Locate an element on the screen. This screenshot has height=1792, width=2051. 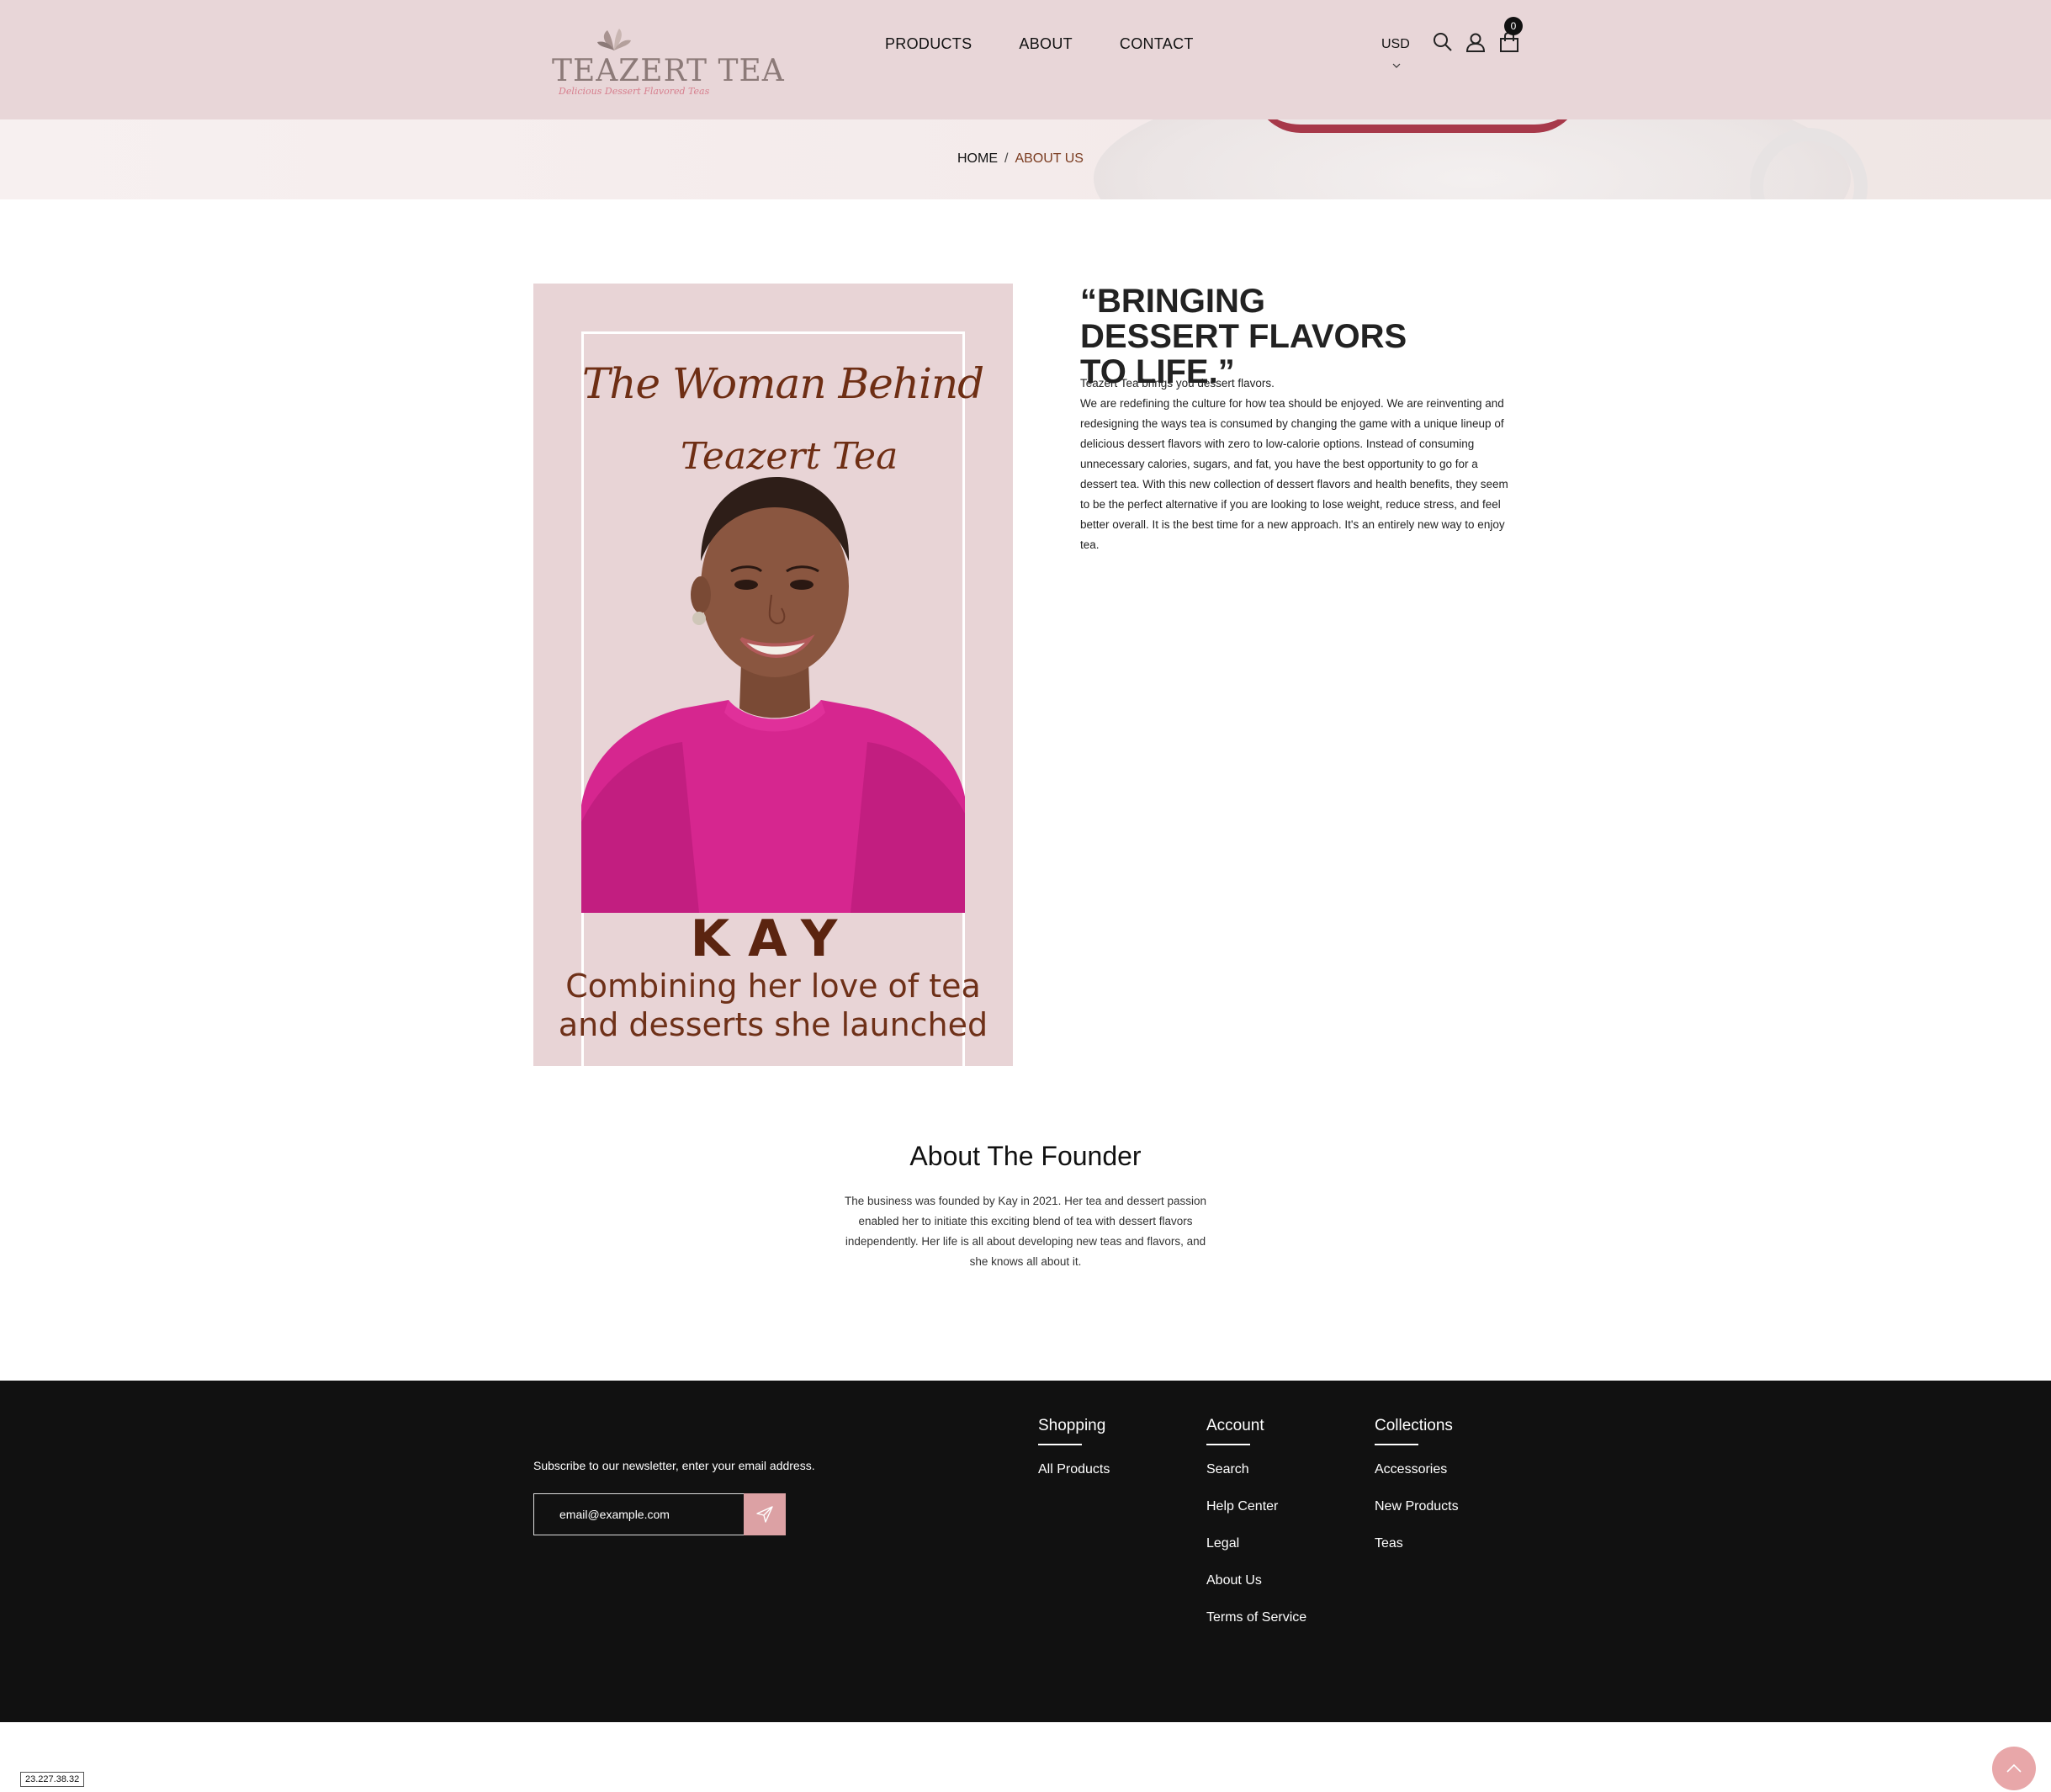
founder-heading: About The Founder is located at coordinates (1025, 1156).